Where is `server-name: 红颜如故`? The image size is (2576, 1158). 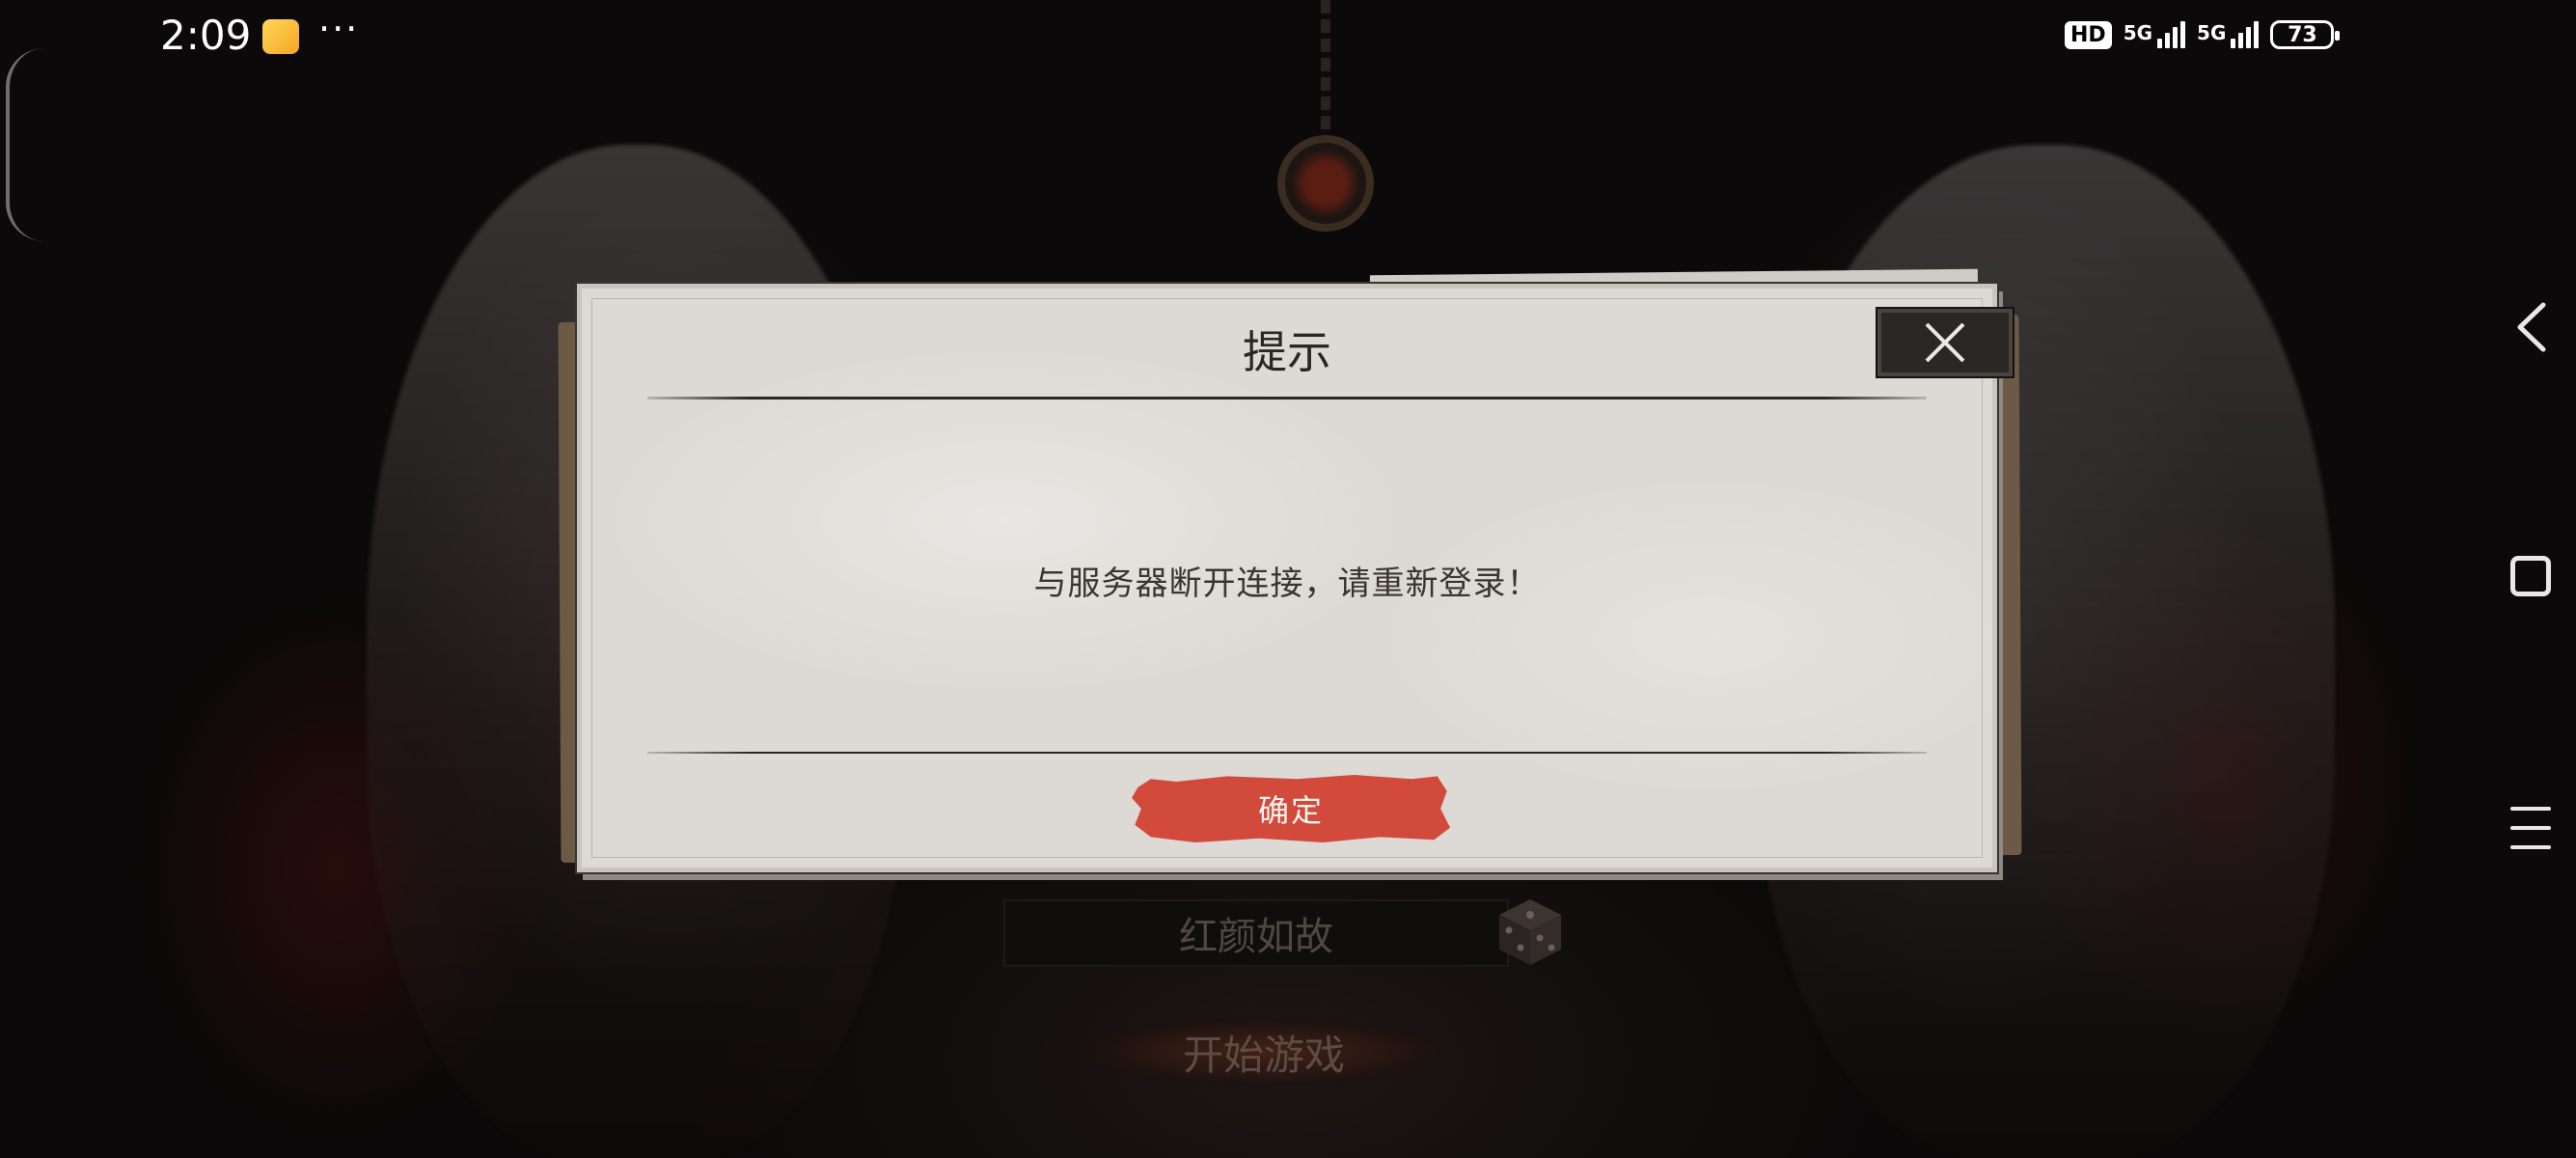
server-name: 红颜如故 is located at coordinates (1256, 937).